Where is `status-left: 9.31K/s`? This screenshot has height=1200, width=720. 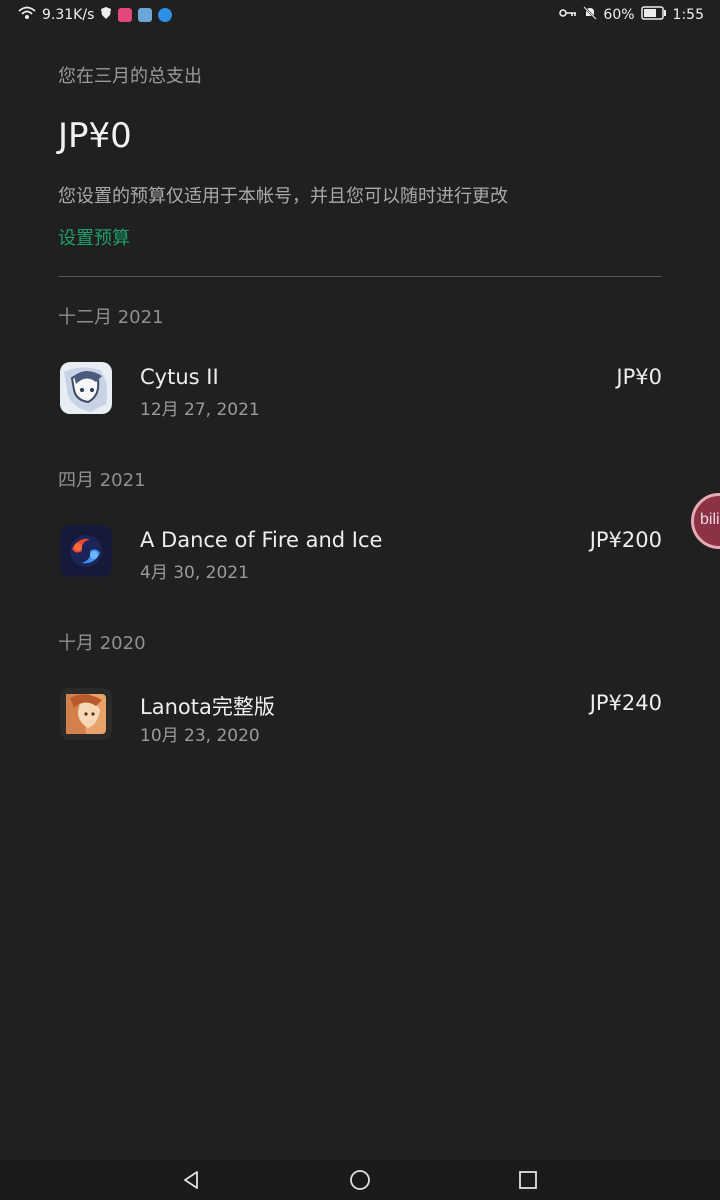
status-left: 9.31K/s is located at coordinates (95, 15).